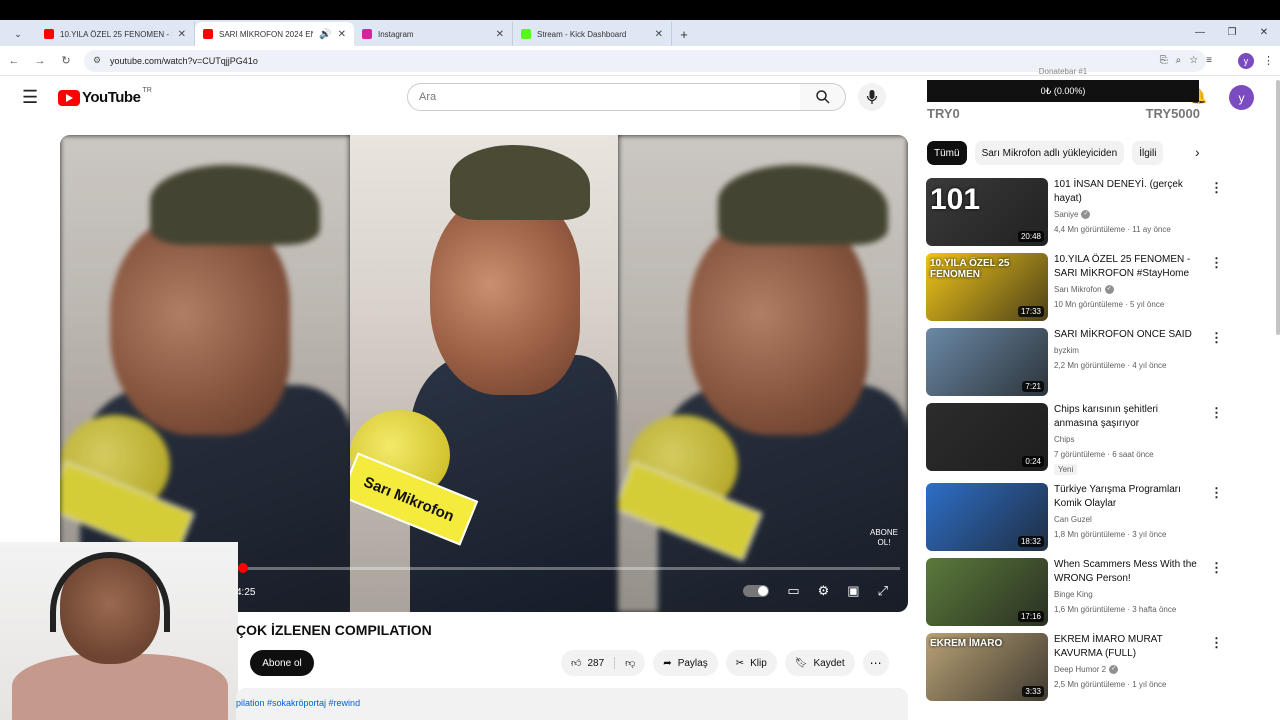 The width and height of the screenshot is (1280, 720). What do you see at coordinates (819, 663) in the screenshot?
I see `save-button: 🔖︎ Kaydet` at bounding box center [819, 663].